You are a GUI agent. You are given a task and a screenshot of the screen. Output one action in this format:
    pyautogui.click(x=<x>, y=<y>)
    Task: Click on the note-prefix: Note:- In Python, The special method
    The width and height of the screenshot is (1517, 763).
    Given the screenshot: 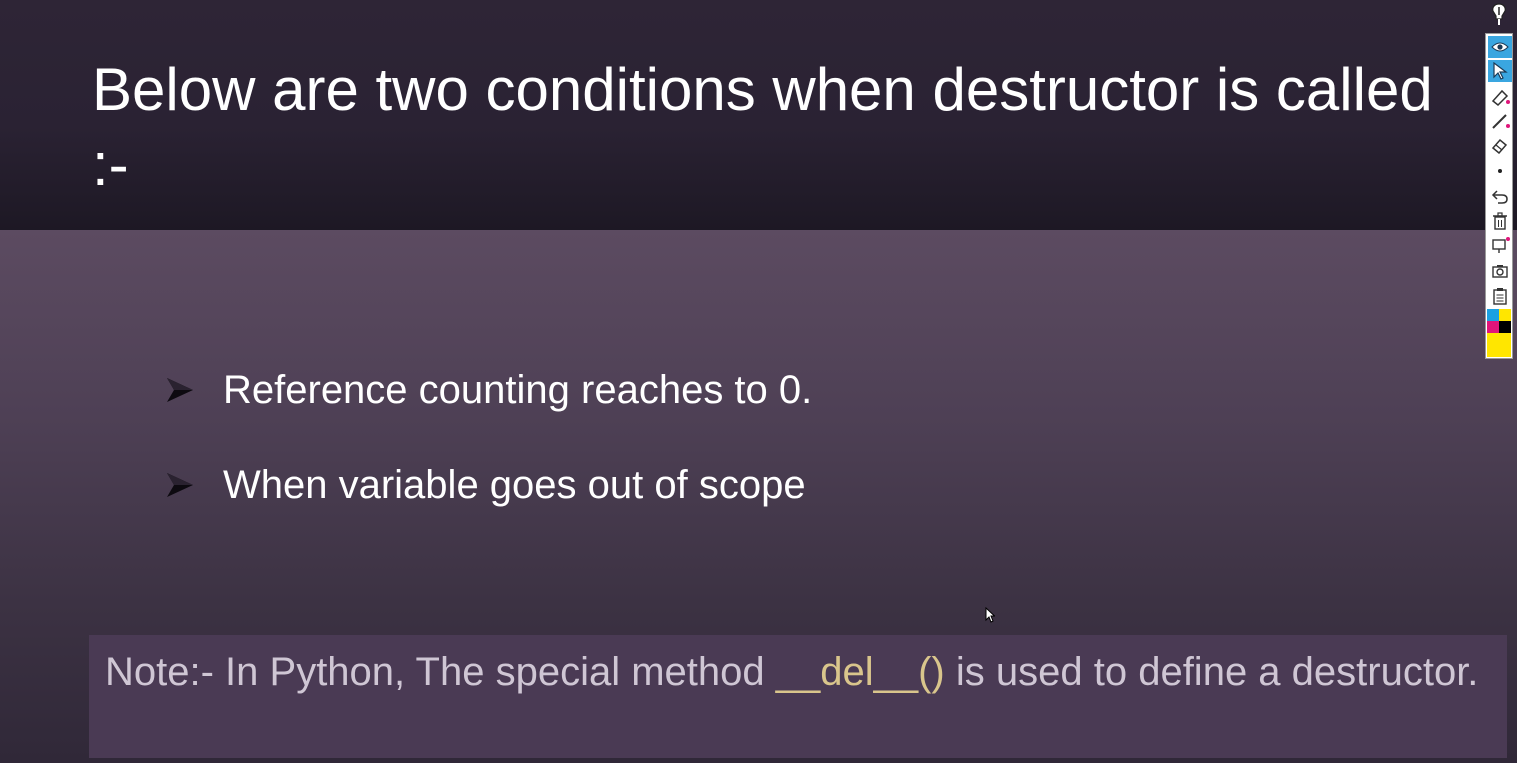 What is the action you would take?
    pyautogui.click(x=440, y=672)
    